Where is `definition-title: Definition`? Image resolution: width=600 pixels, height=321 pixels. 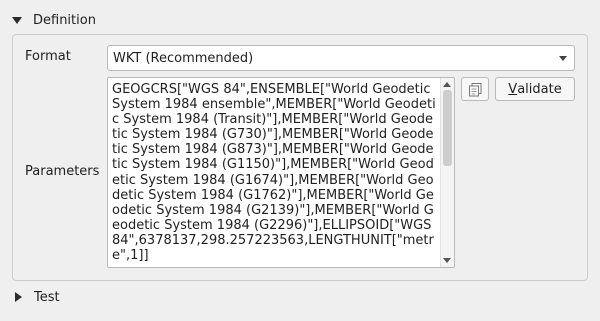 definition-title: Definition is located at coordinates (64, 20).